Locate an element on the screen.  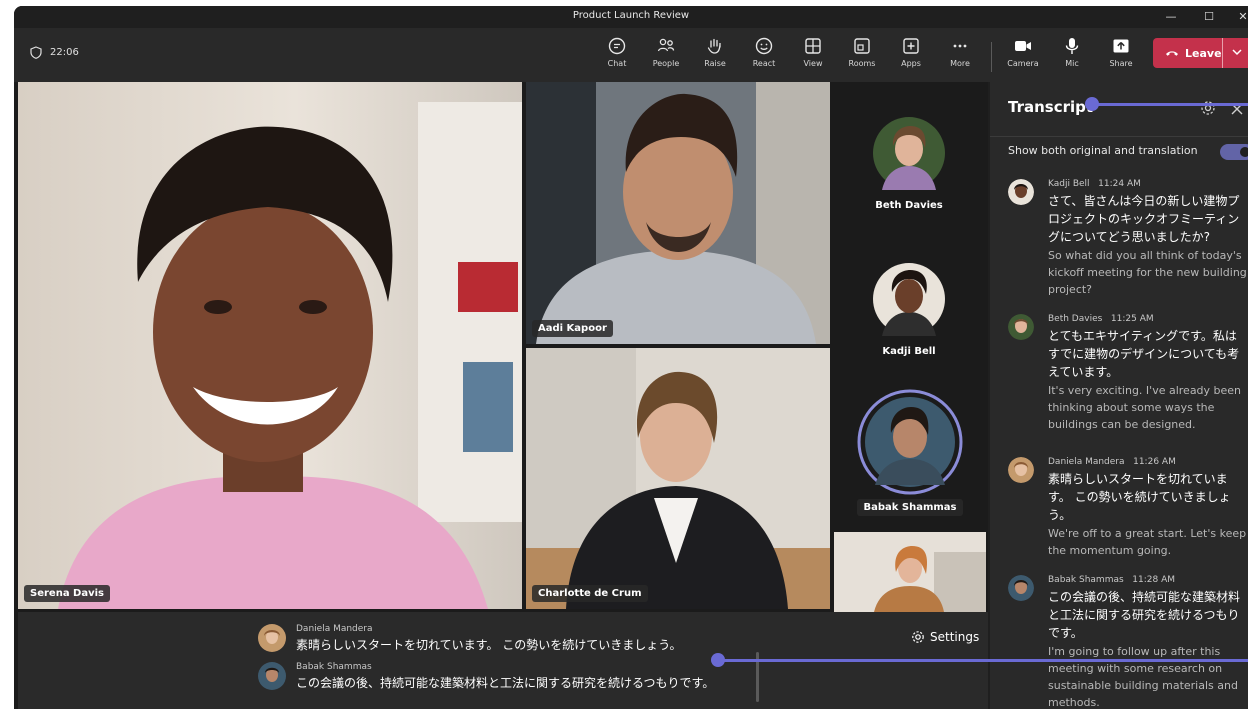
toolbar-separator is located at coordinates (991, 57).